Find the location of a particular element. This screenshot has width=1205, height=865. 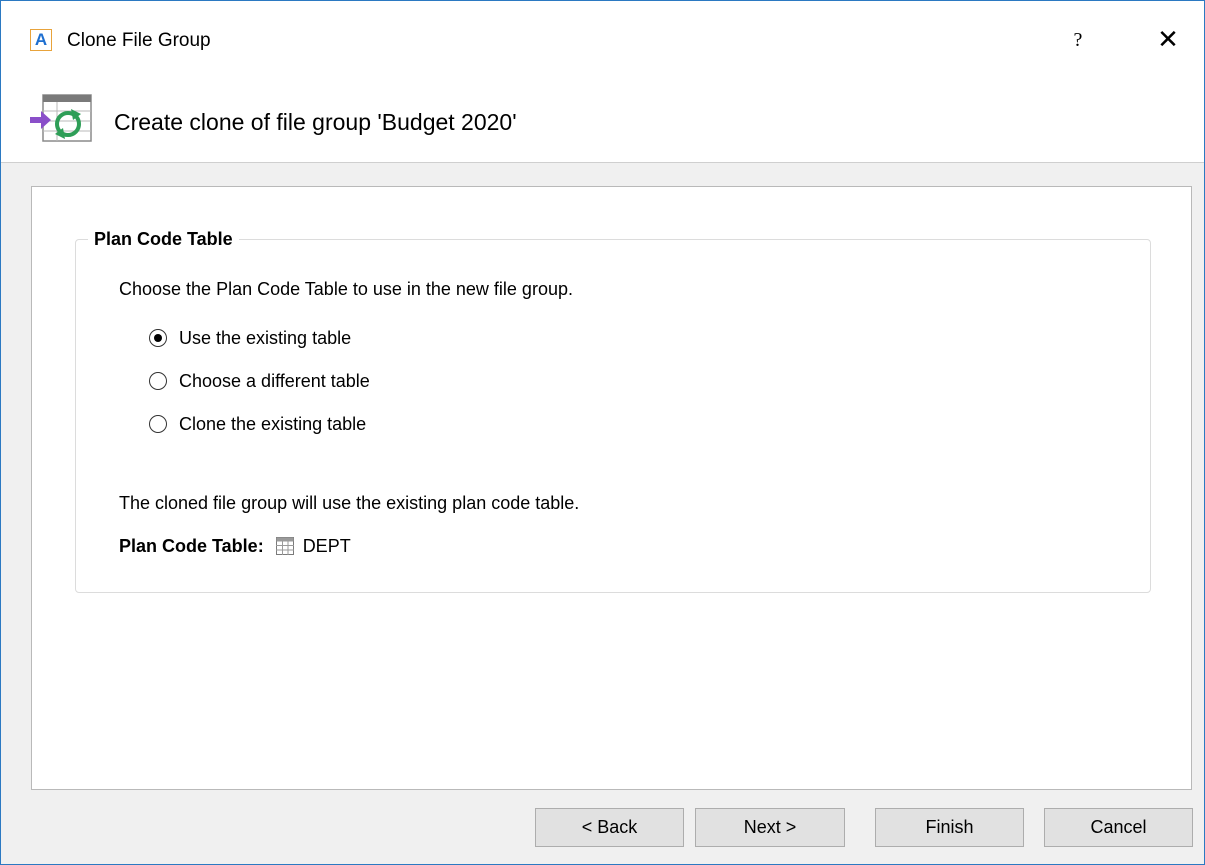

radio-label: Choose a different table is located at coordinates (274, 381).